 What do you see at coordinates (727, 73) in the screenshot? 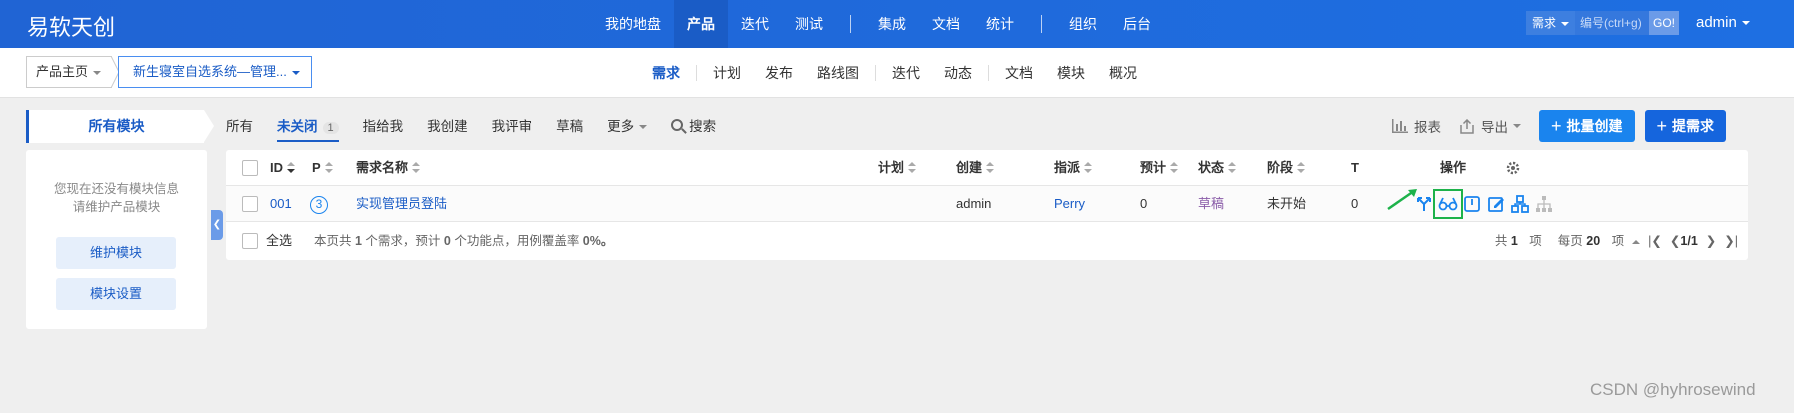
I see `tab-plan: 计划` at bounding box center [727, 73].